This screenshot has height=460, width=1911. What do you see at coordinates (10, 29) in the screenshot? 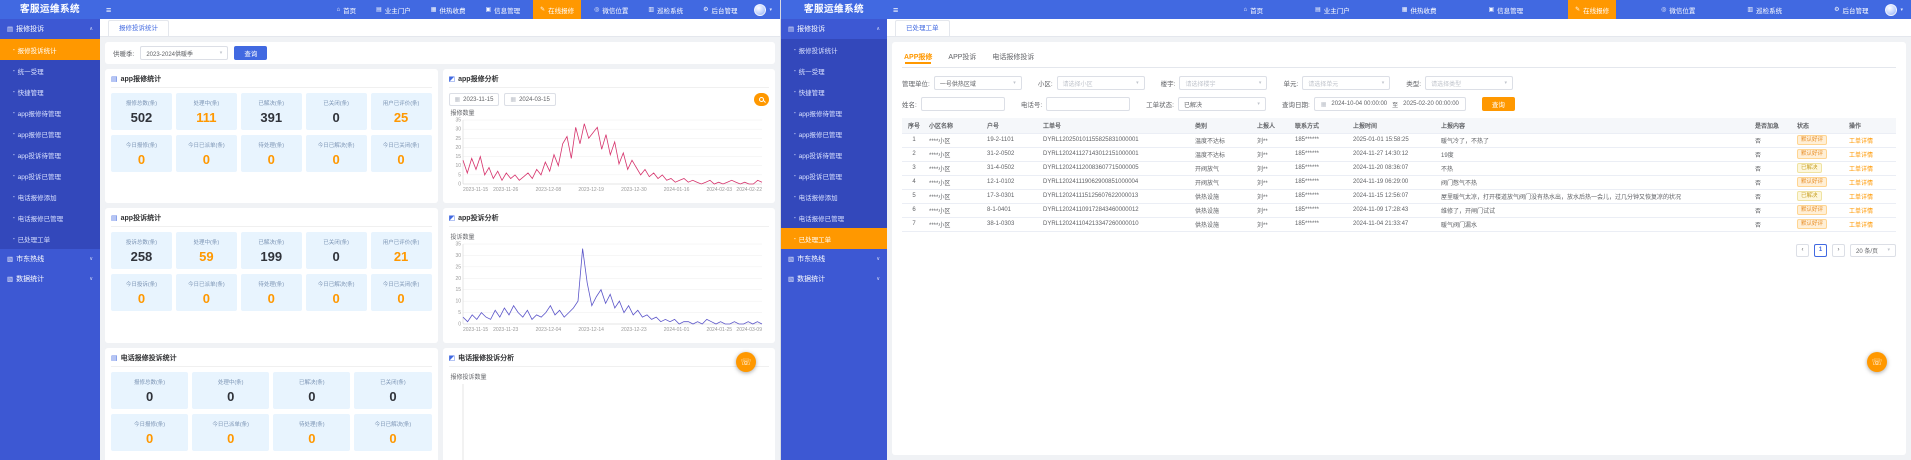
I see `clipboard-icon: ▤` at bounding box center [10, 29].